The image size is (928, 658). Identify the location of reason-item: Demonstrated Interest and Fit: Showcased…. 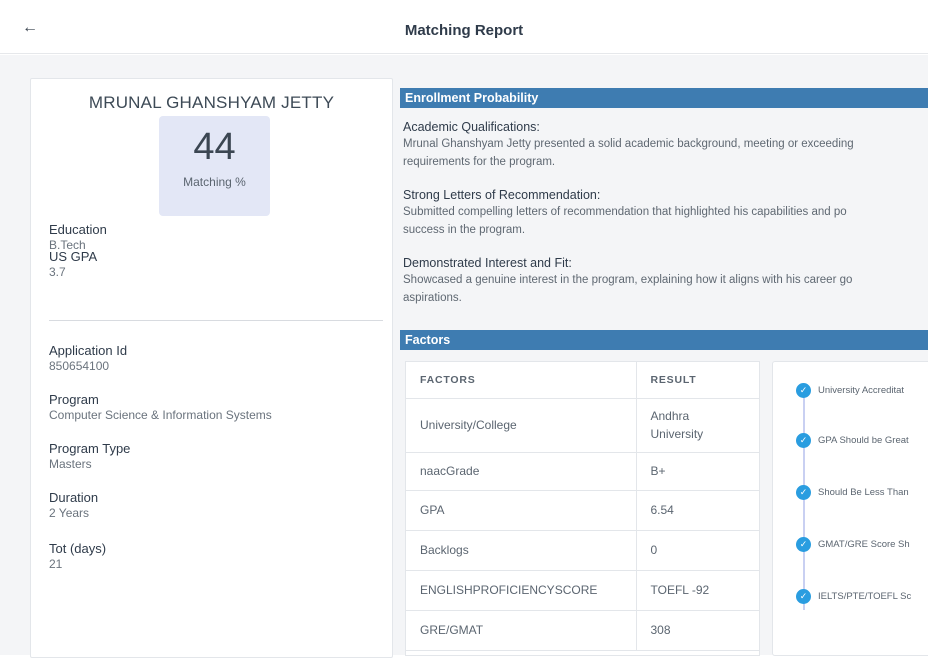
(665, 281).